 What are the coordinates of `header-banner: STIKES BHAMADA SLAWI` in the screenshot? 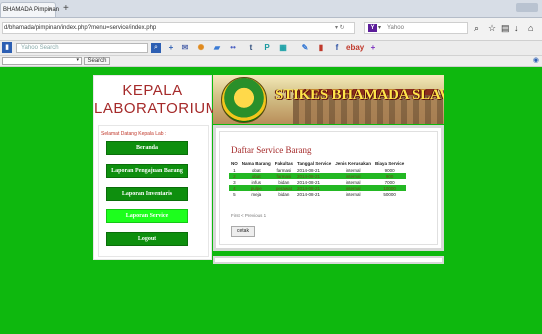 It's located at (328, 99).